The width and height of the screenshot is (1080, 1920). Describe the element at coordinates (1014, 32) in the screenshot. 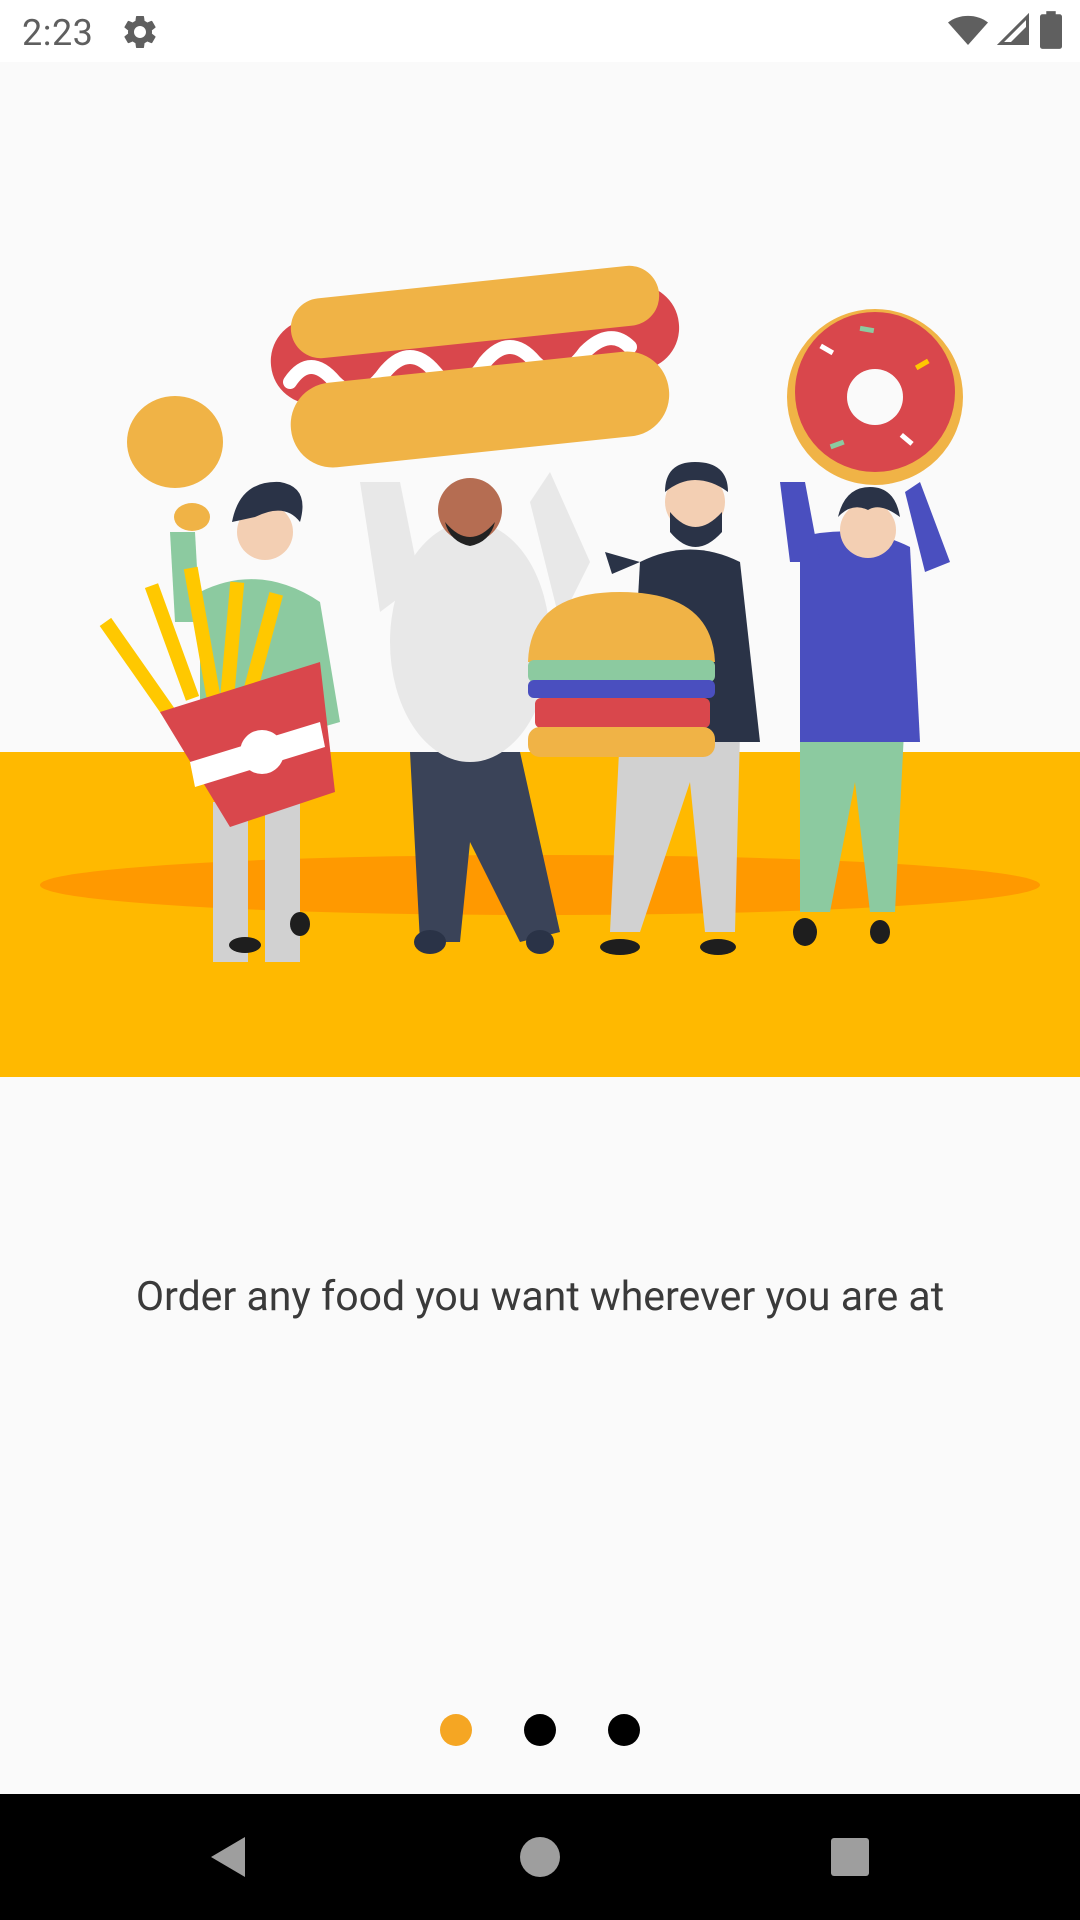

I see `cell-signal-icon` at that location.